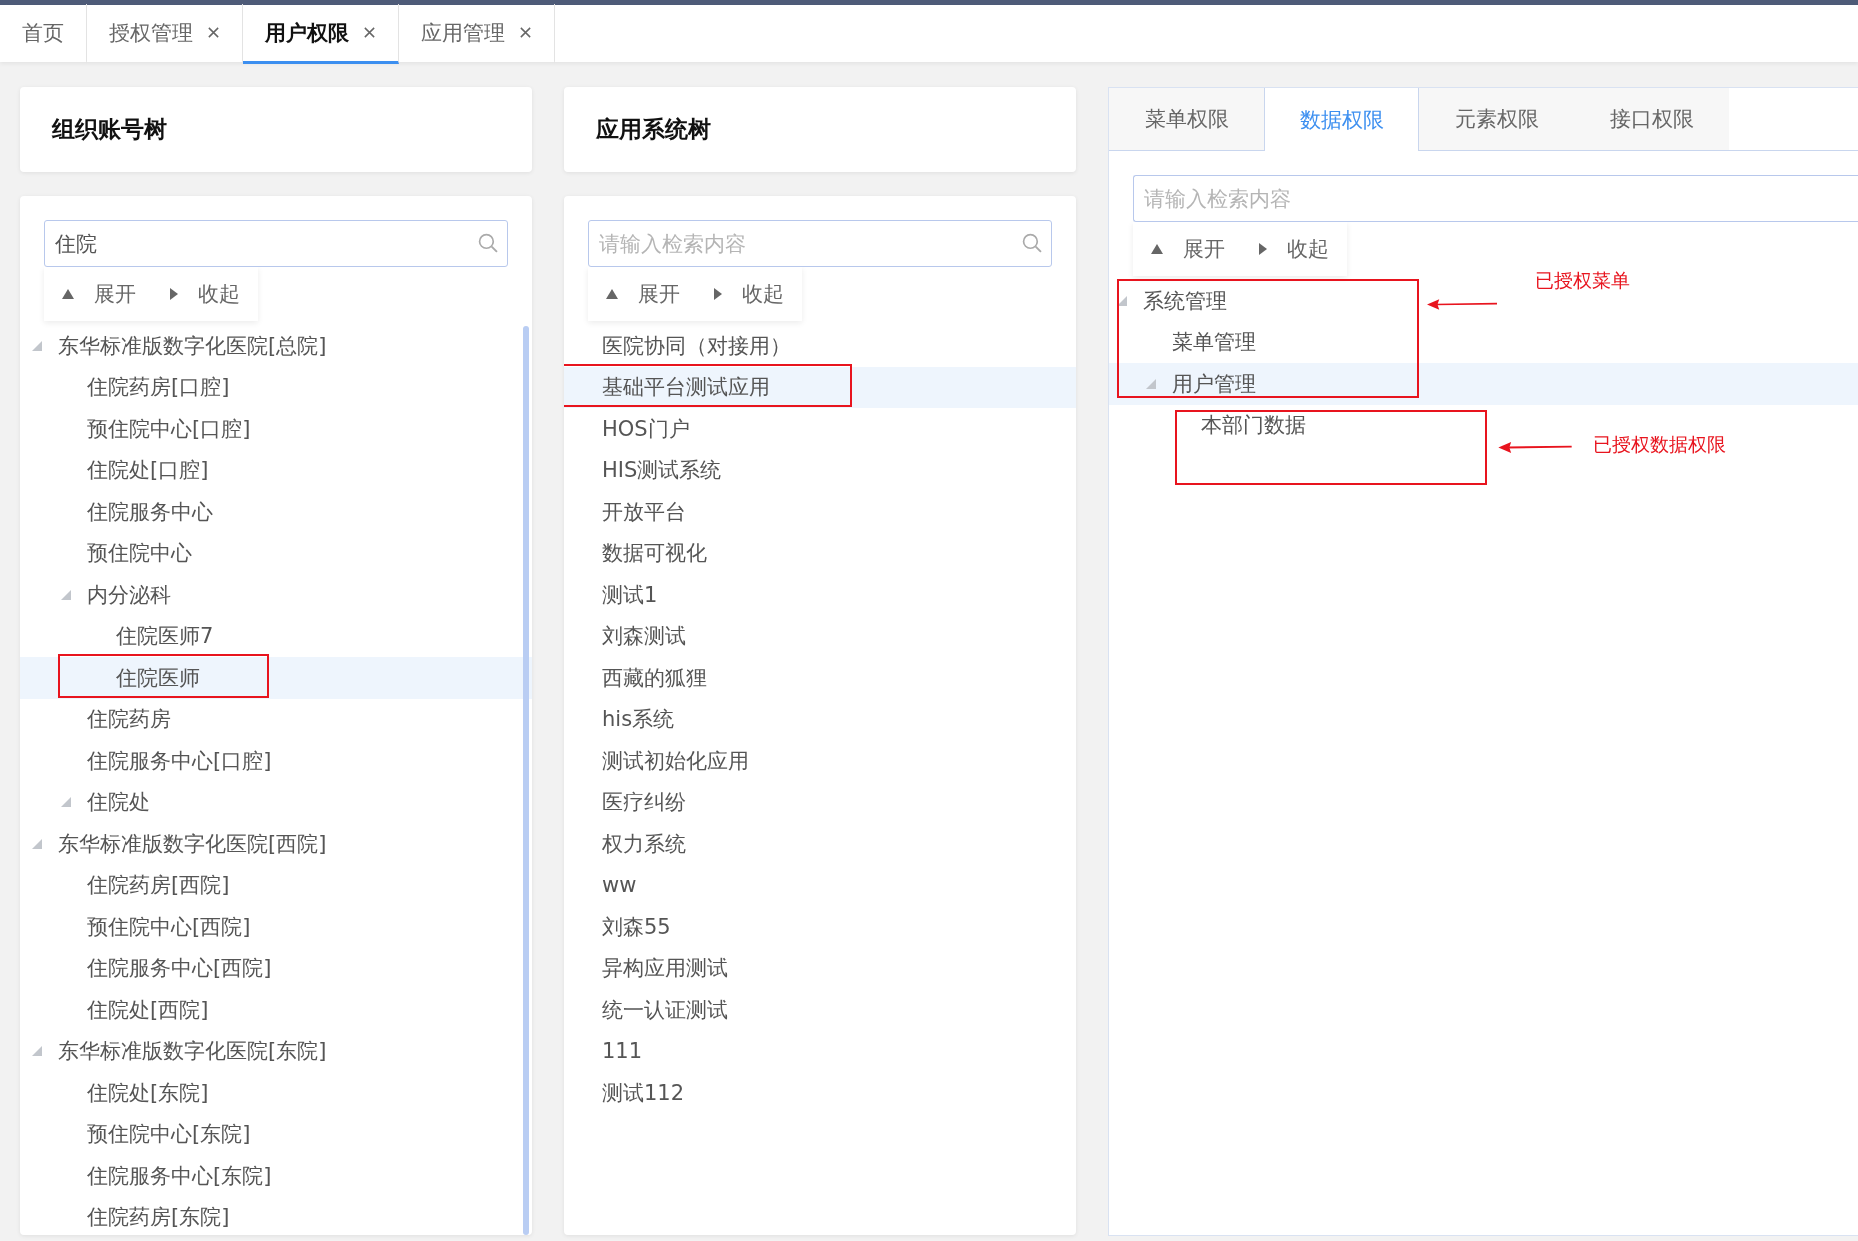  I want to click on tree-node: 预住院中心[西院], so click(276, 927).